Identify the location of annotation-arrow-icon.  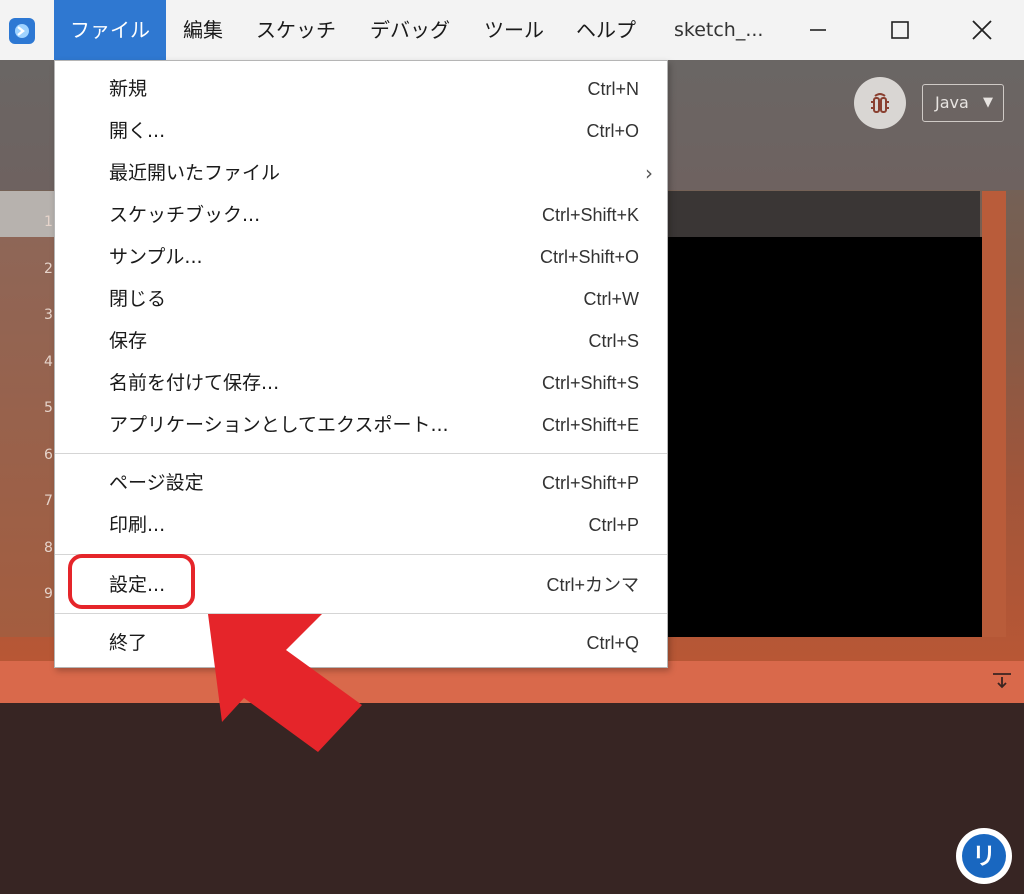
(285, 683).